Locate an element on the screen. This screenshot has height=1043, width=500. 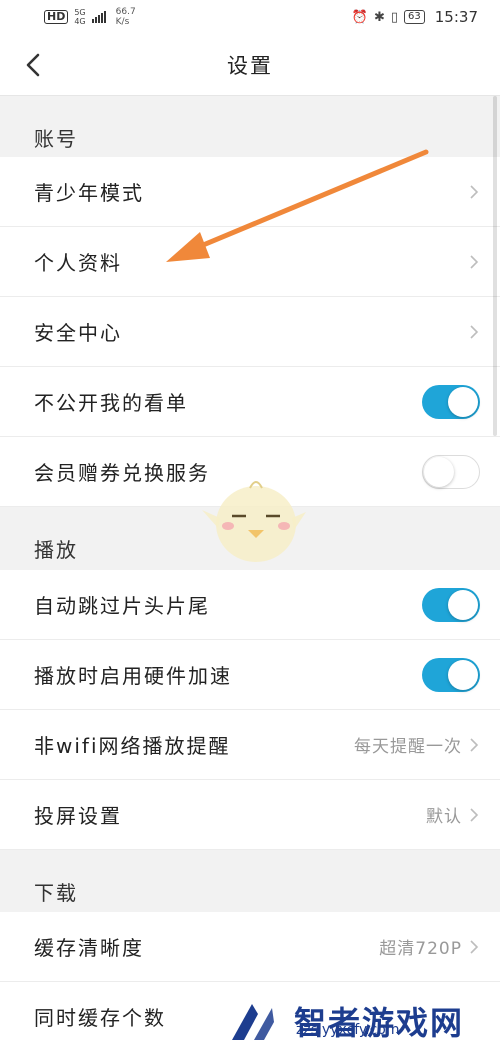
watermark-url: zzslyyxcfy.com is located at coordinates (348, 1030).